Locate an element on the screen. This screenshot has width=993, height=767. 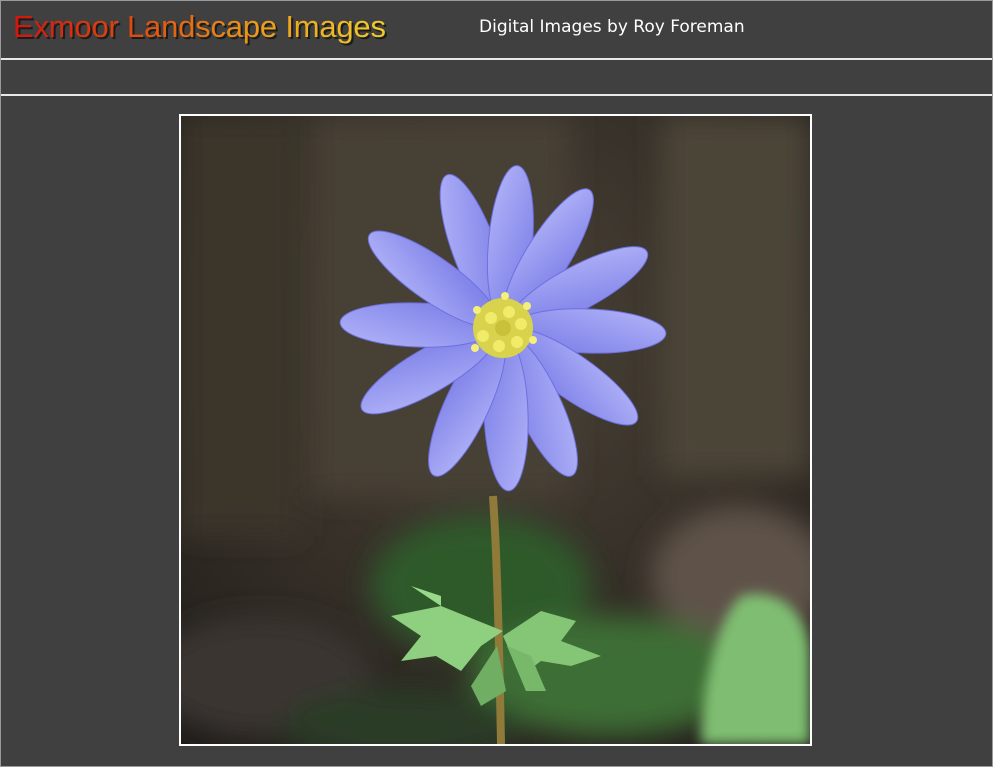
nav-divider is located at coordinates (496, 95).